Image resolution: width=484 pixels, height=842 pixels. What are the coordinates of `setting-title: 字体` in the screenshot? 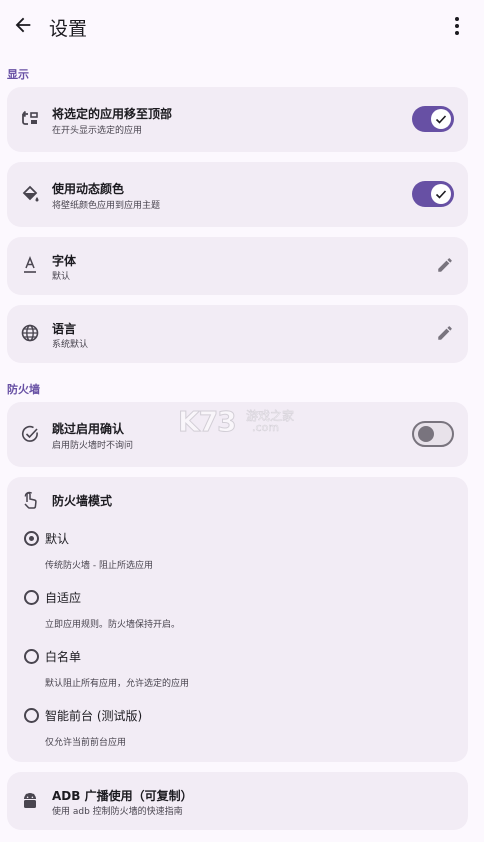 It's located at (64, 261).